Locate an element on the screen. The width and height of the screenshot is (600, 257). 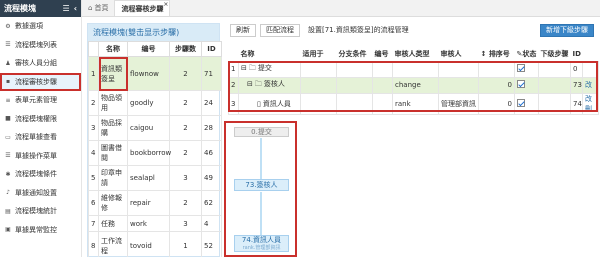
table-row: 6 維修報修 repair 2 62 is located at coordinates (155, 203).